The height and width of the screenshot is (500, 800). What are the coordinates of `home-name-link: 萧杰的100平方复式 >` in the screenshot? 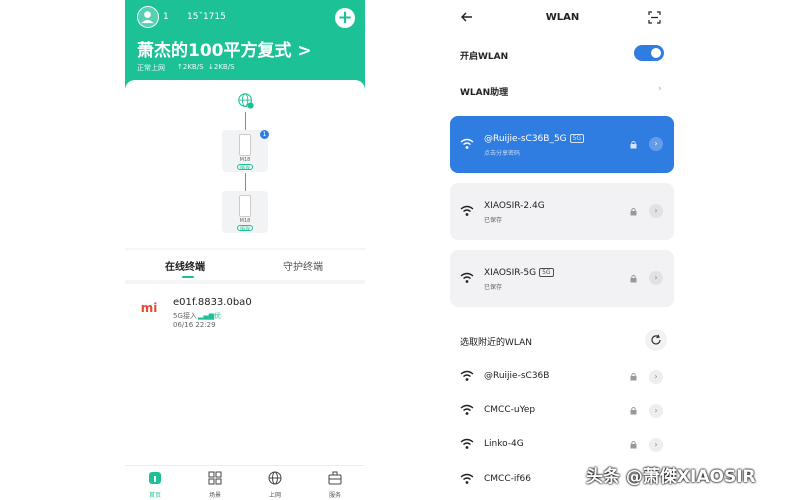 It's located at (224, 48).